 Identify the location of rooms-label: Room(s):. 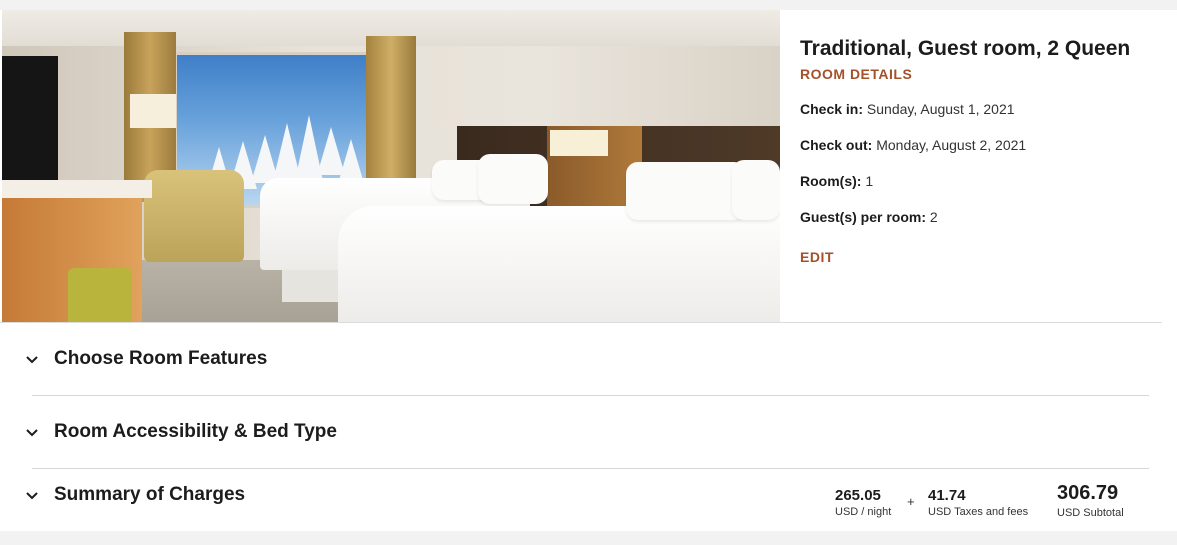
(831, 181).